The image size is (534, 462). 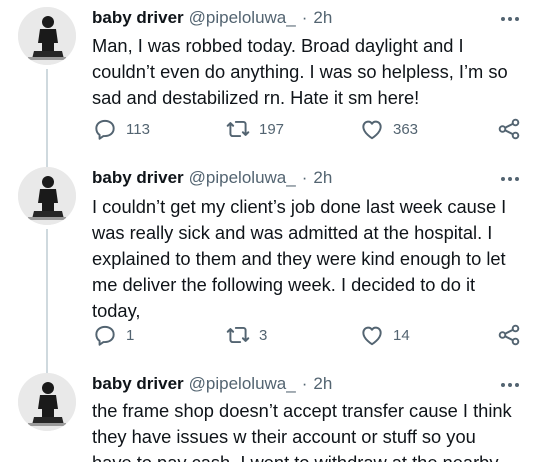 I want to click on reply-button: 1, so click(x=113, y=335).